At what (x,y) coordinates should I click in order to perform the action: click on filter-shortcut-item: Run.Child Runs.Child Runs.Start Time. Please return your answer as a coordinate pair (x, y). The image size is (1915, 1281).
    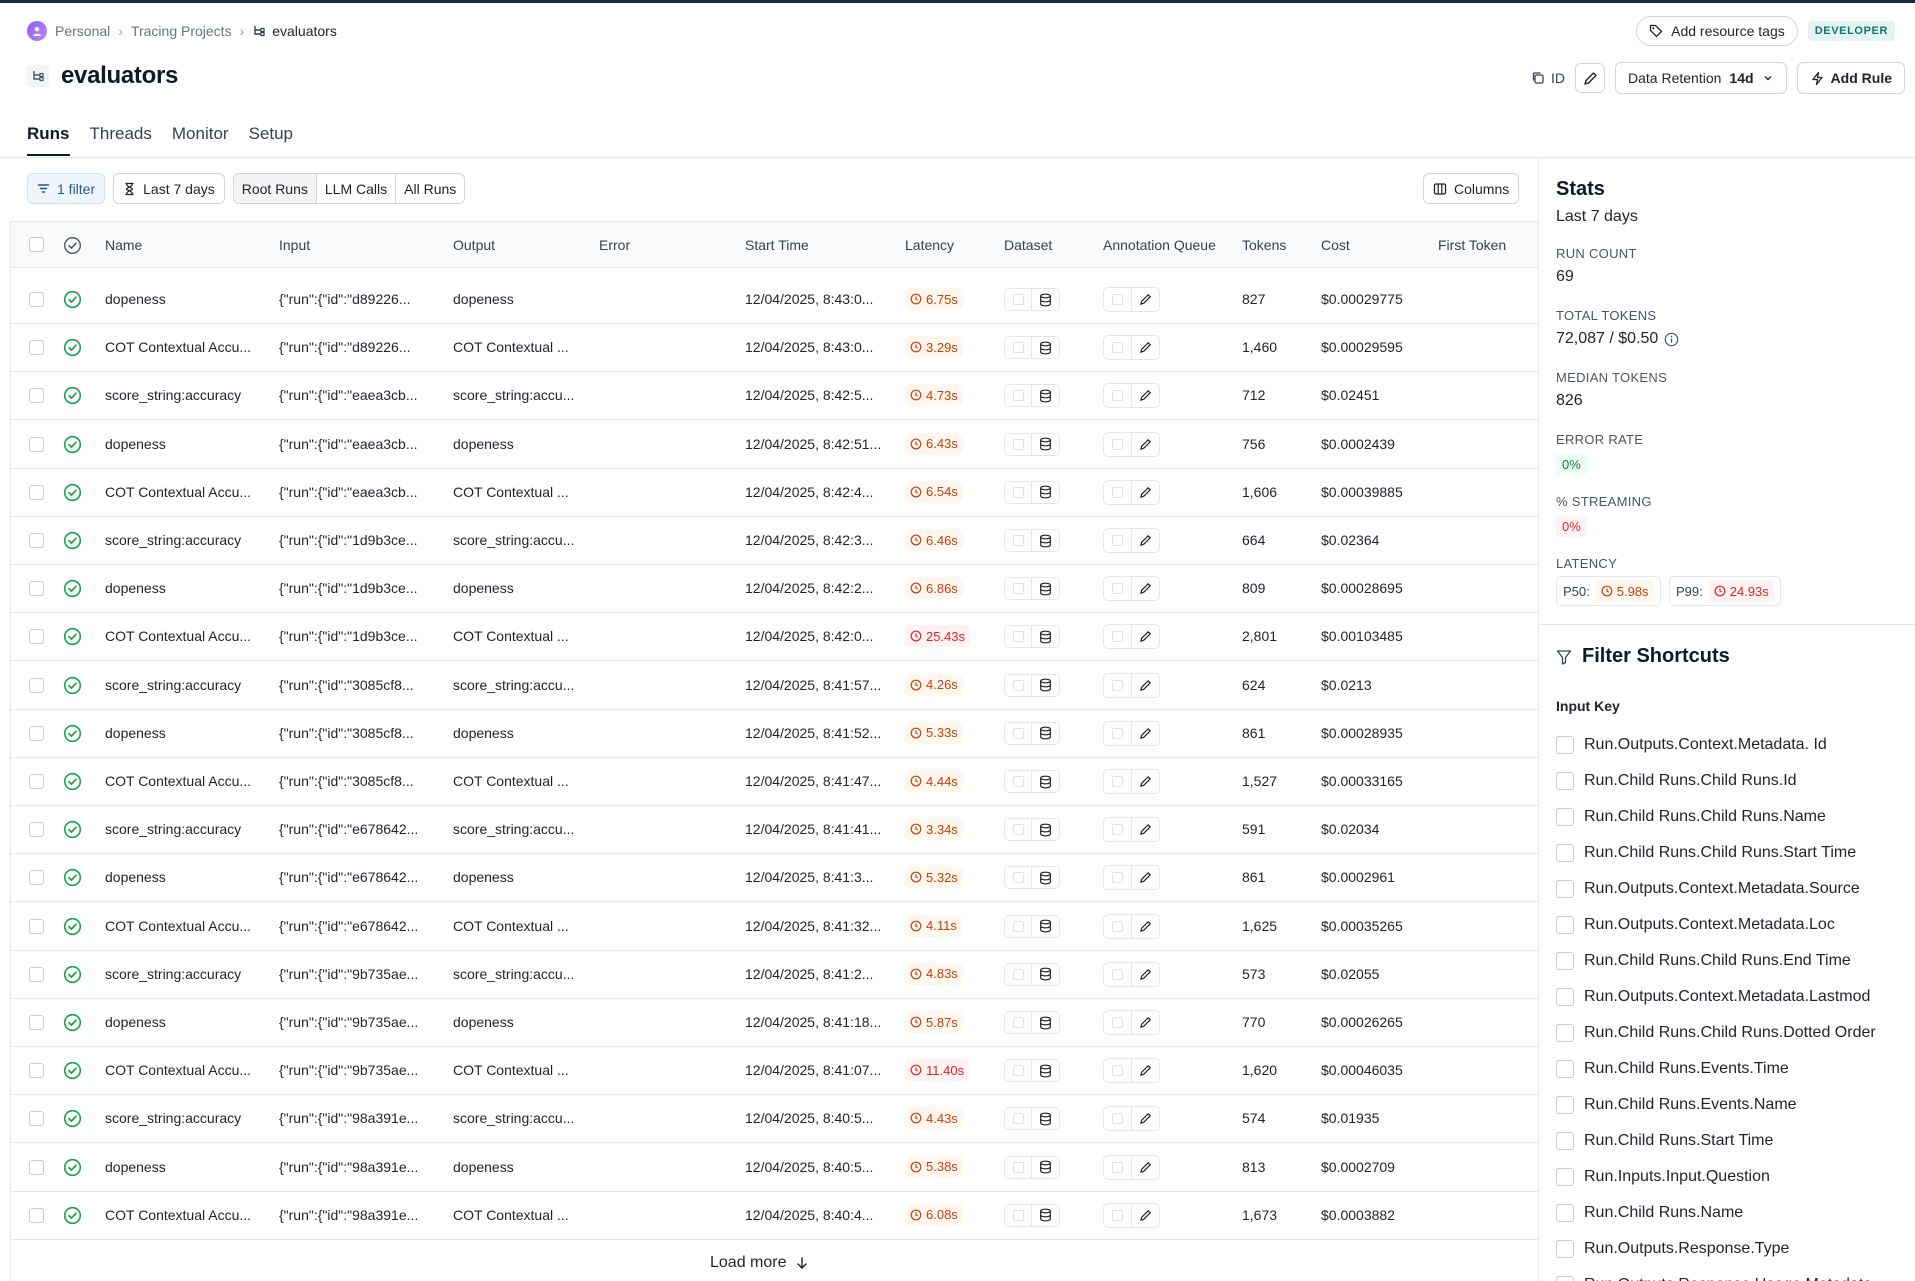
    Looking at the image, I should click on (1706, 853).